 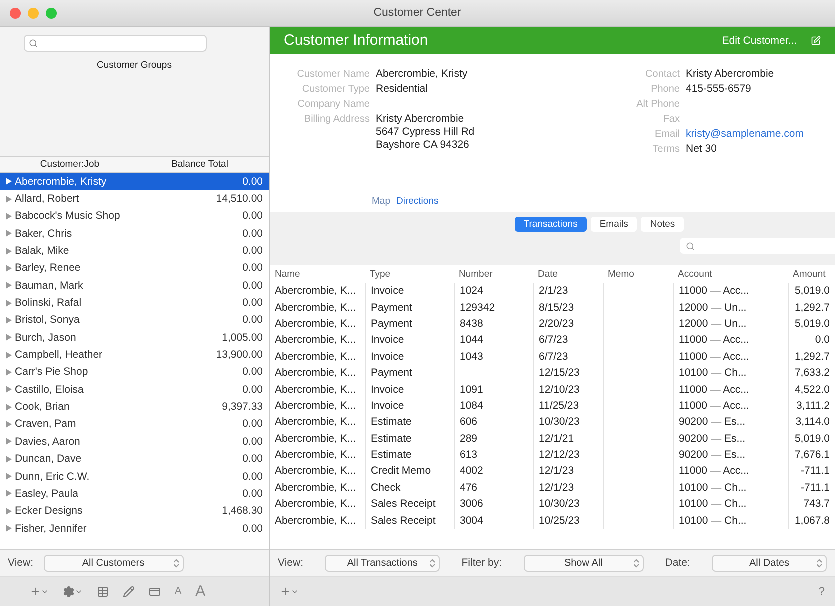 I want to click on customer-row: Carr's Pie Shop 0.00, so click(x=134, y=373).